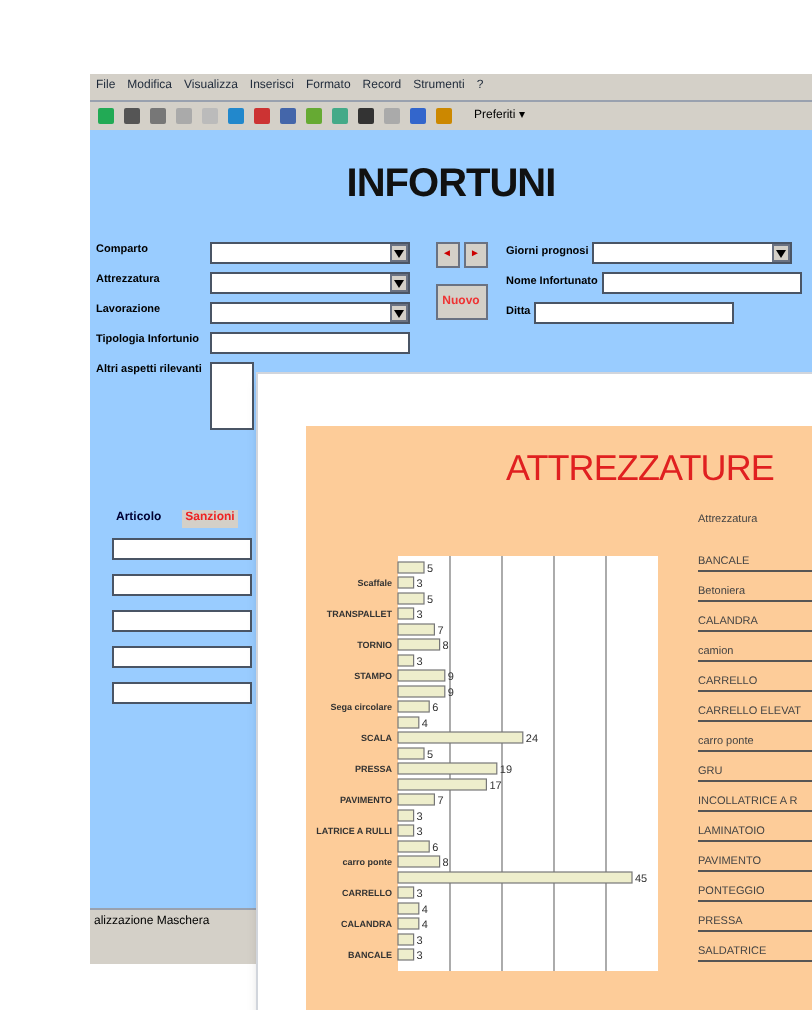 This screenshot has width=812, height=1010. What do you see at coordinates (451, 185) in the screenshot?
I see `form-title: INFORTUNI` at bounding box center [451, 185].